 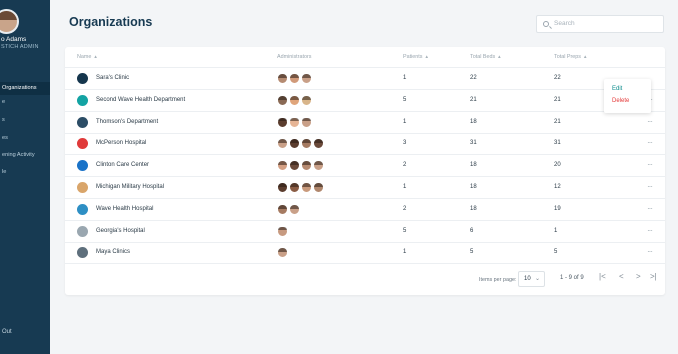 I want to click on search-placeholder: Search, so click(x=564, y=23).